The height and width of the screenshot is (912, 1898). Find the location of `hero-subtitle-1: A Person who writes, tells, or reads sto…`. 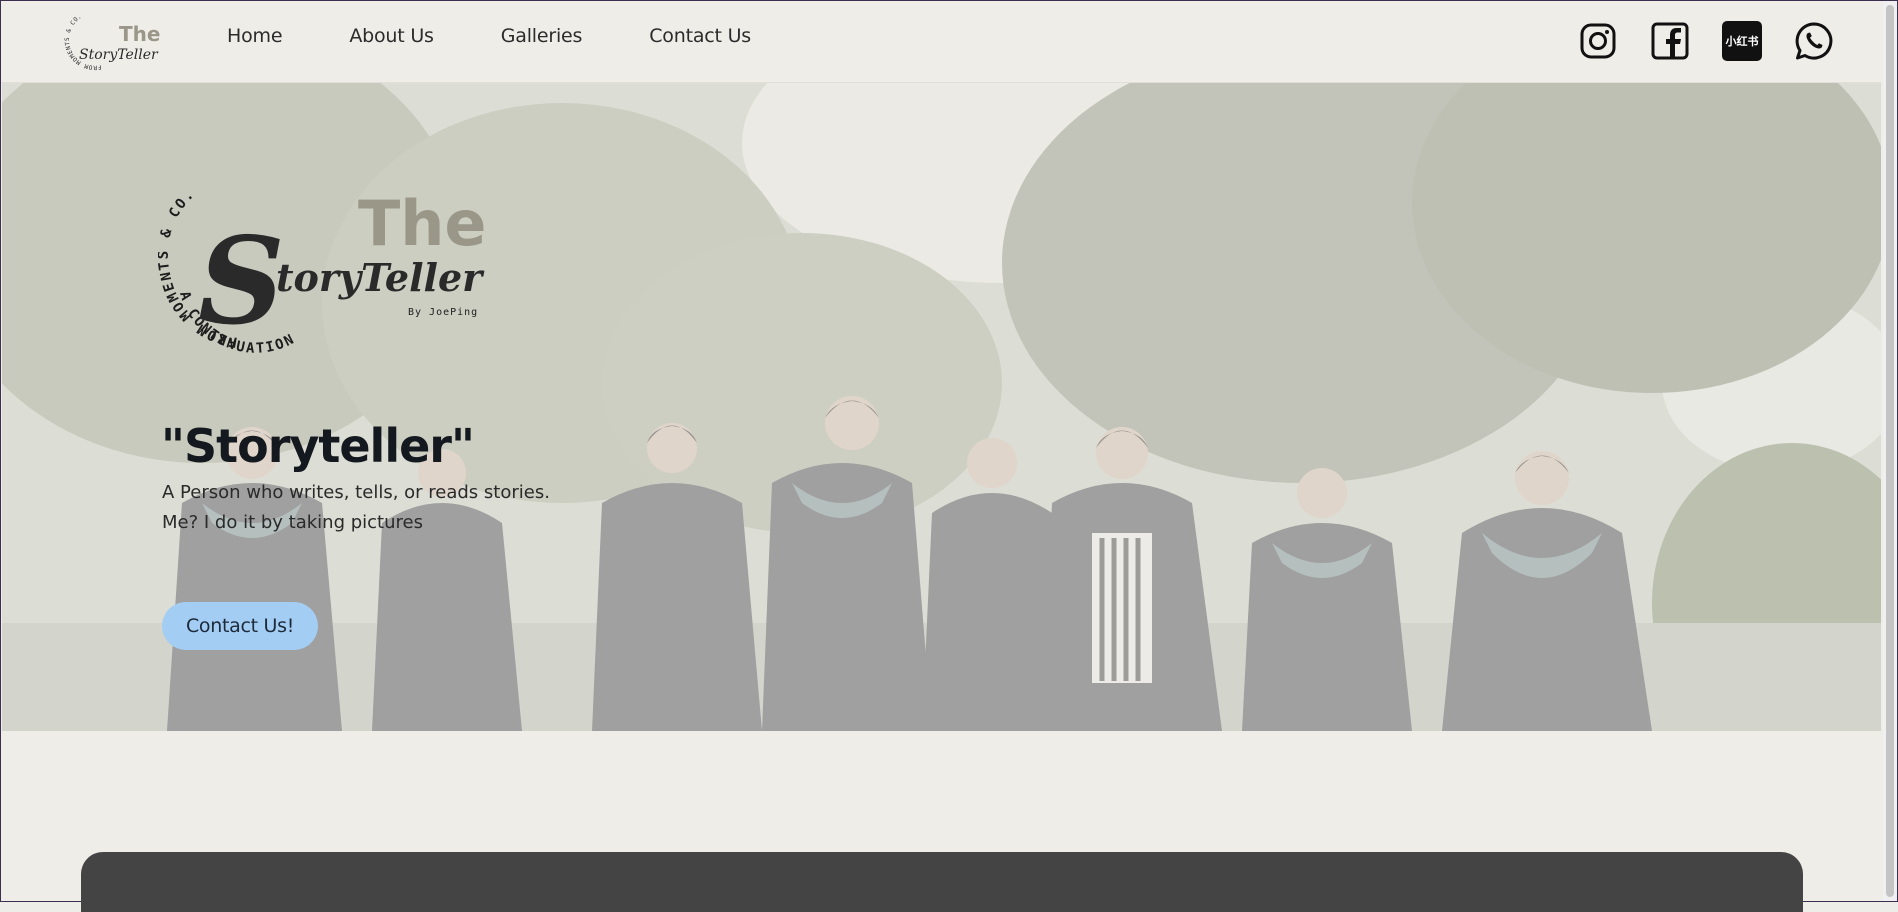

hero-subtitle-1: A Person who writes, tells, or reads sto… is located at coordinates (356, 492).